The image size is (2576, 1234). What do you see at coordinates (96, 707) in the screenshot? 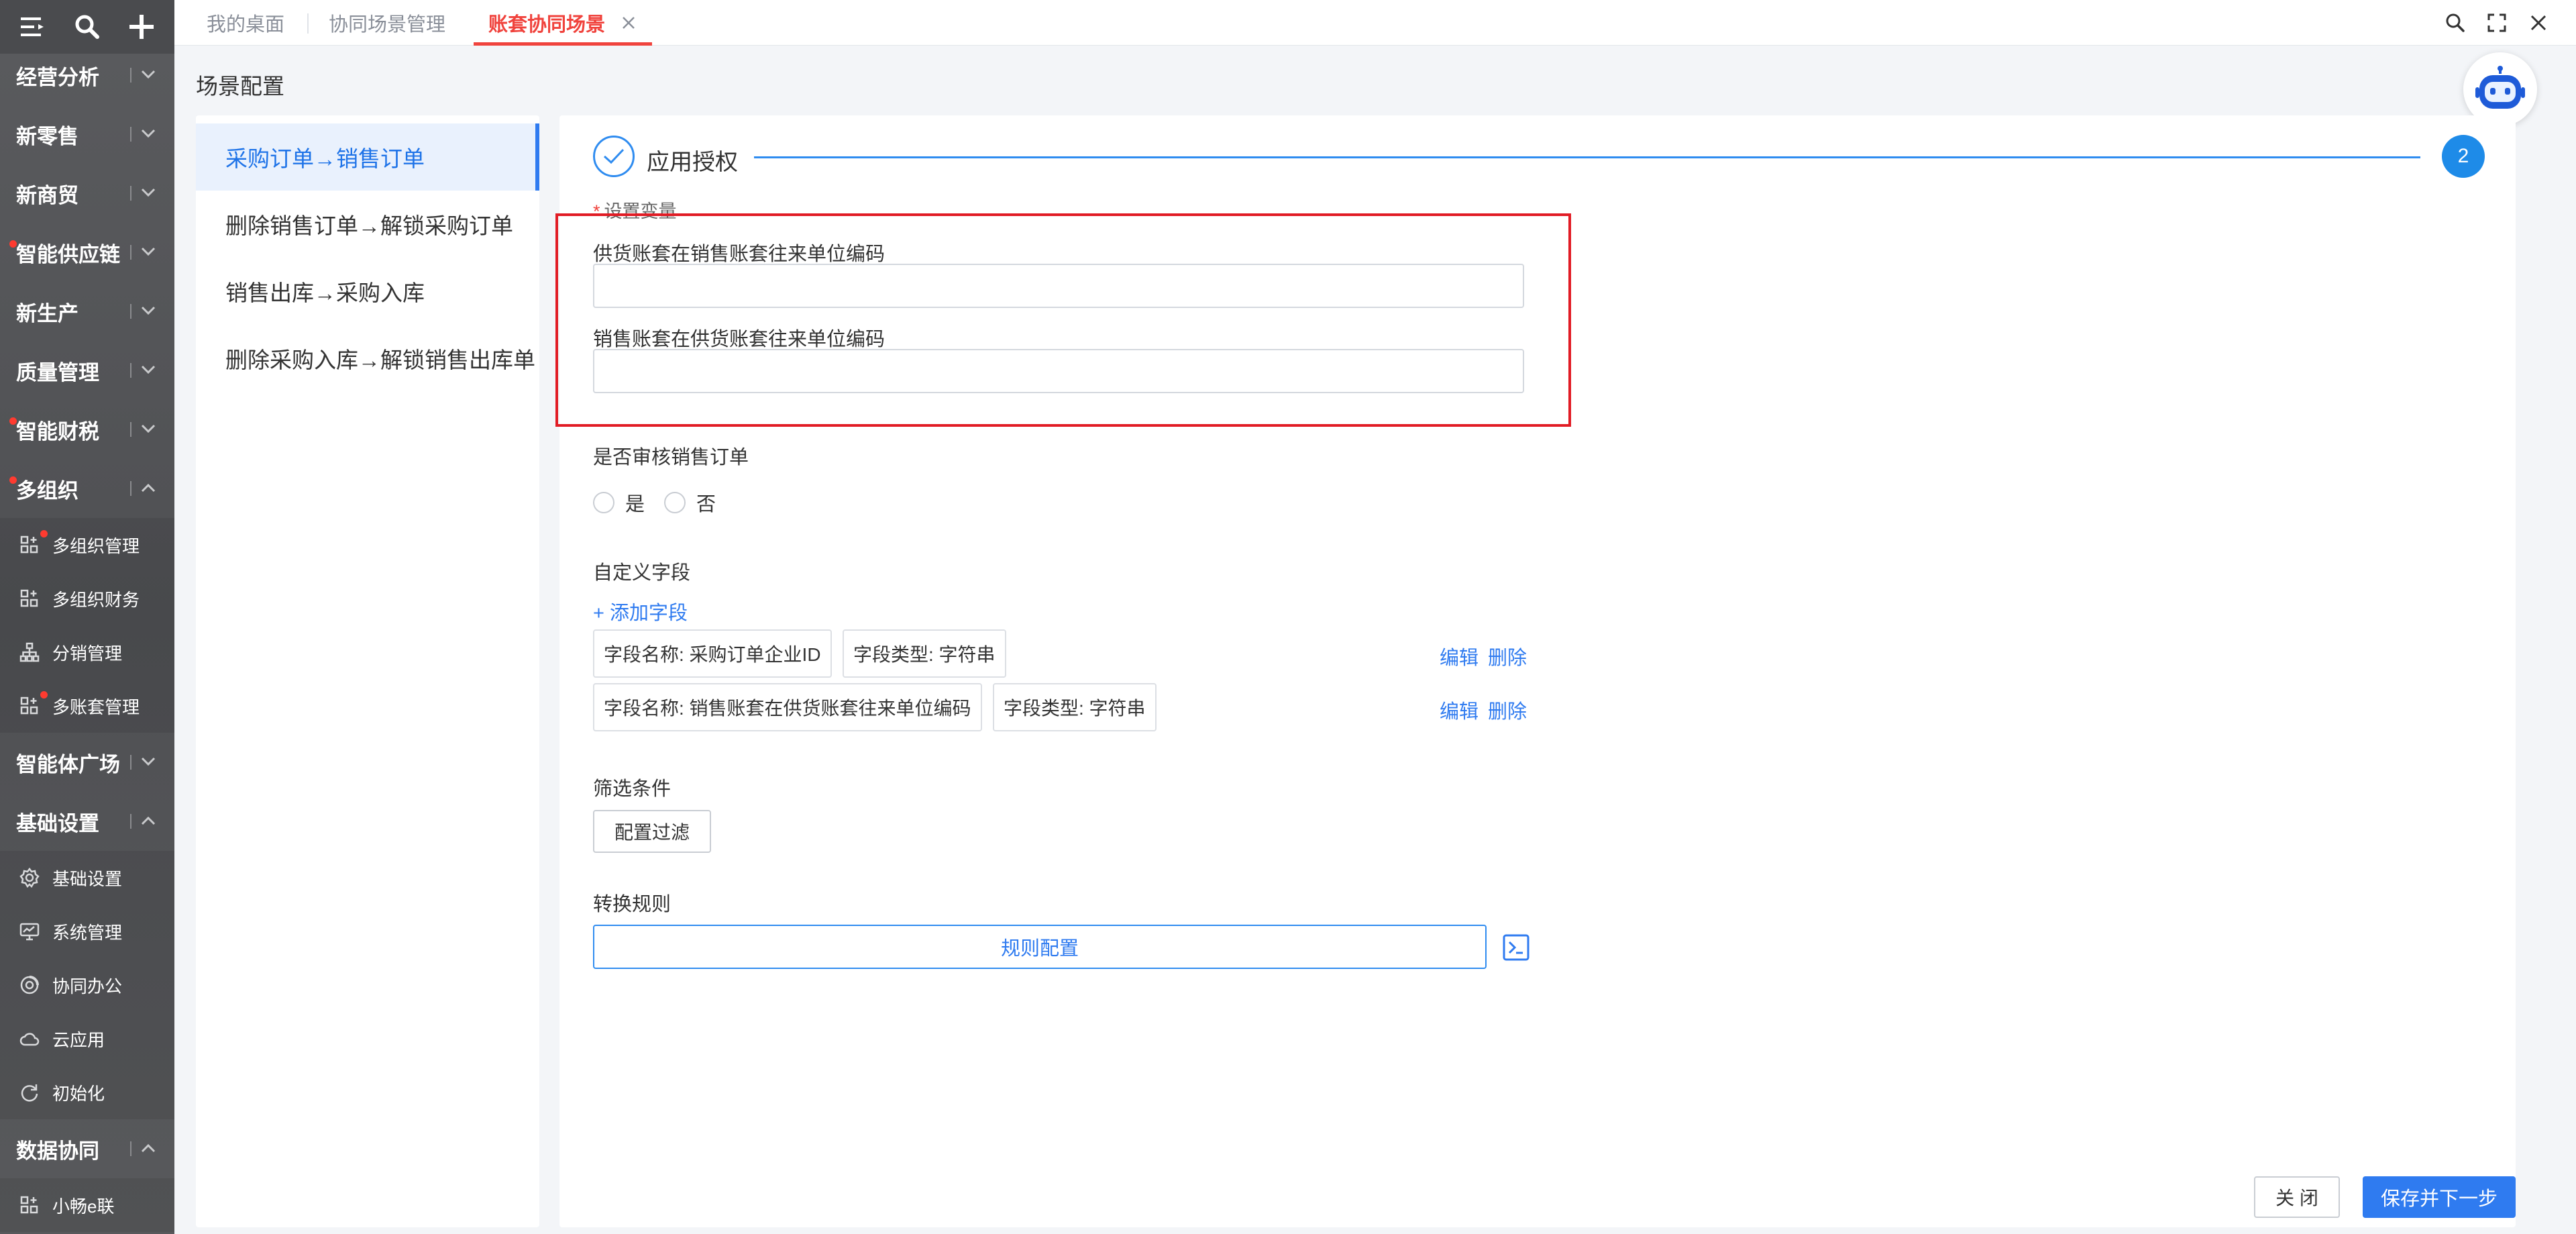
I see `sidebar-item-label: 多账套管理` at bounding box center [96, 707].